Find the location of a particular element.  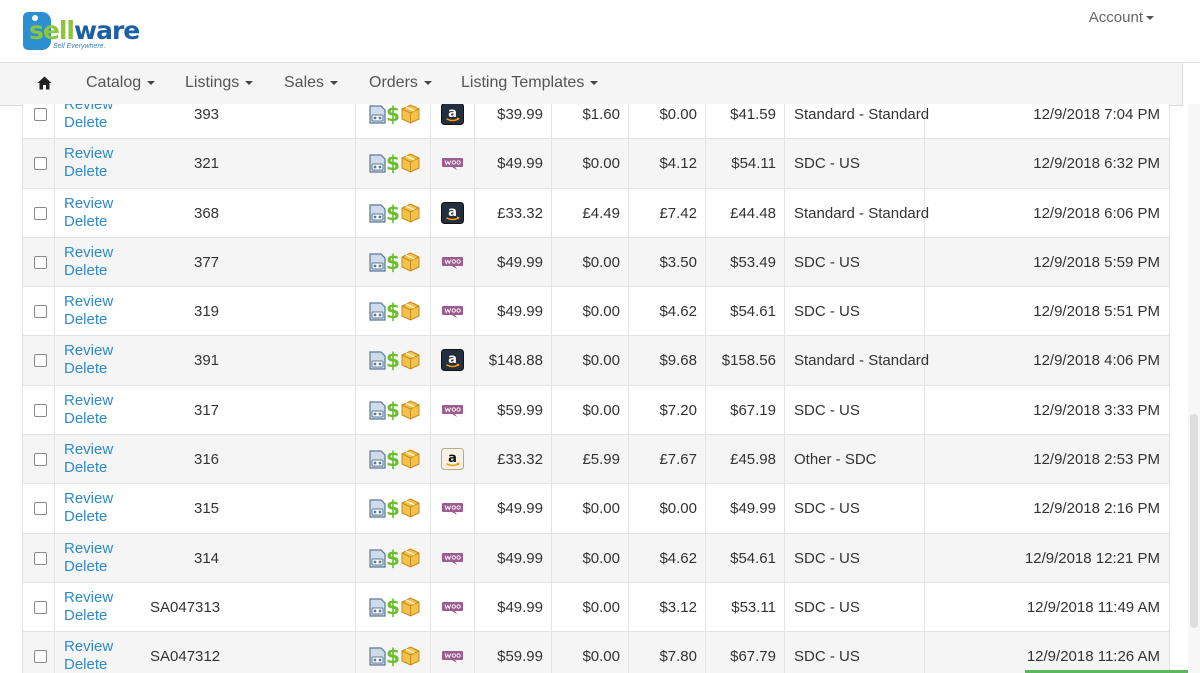

date-cell: 12/9/2018 7:04 PM is located at coordinates (1047, 121).